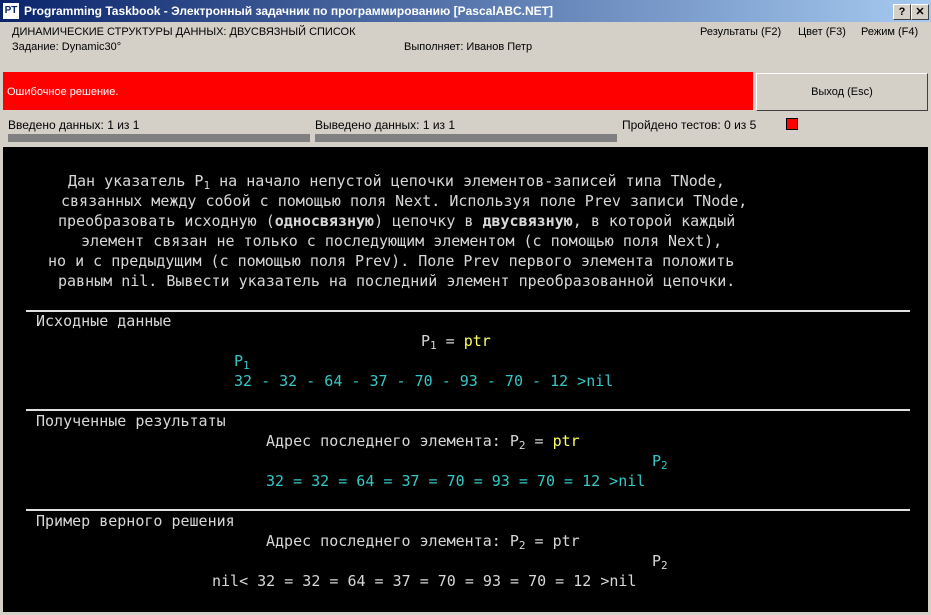  What do you see at coordinates (468, 47) in the screenshot?
I see `student-name: Выполняет: Иванов Петр` at bounding box center [468, 47].